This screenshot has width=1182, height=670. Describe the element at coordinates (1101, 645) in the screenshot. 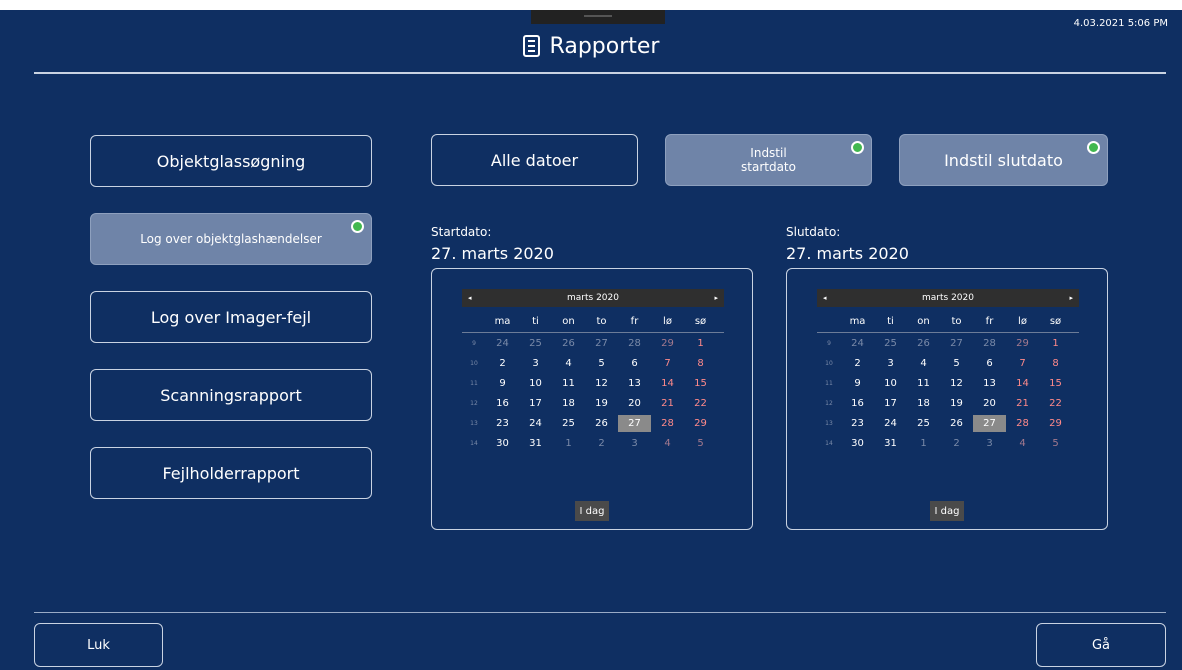

I see `go-button: Gå` at that location.